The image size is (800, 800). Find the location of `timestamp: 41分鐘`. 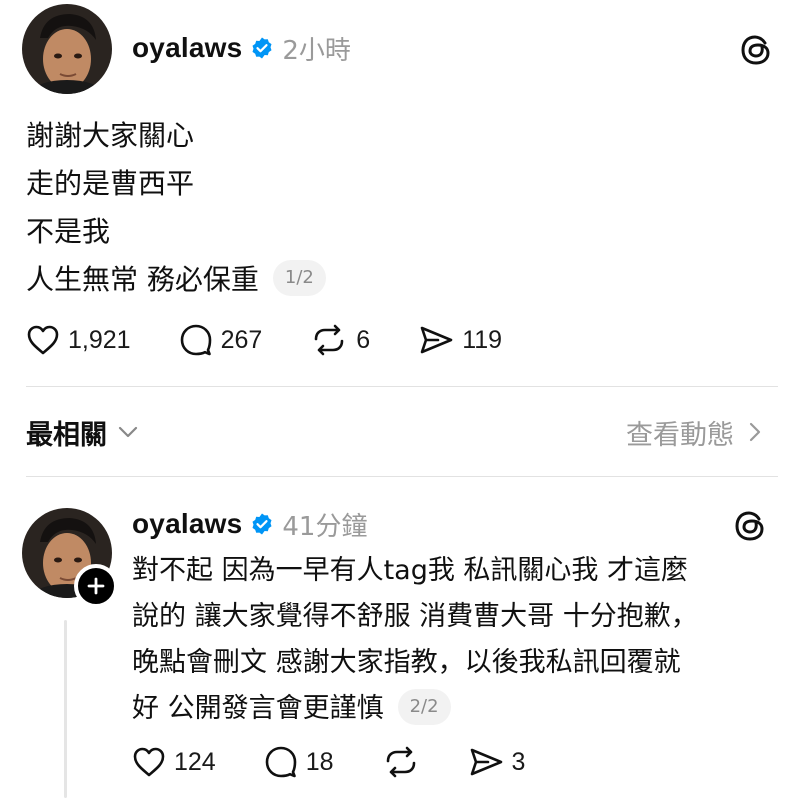

timestamp: 41分鐘 is located at coordinates (325, 526).